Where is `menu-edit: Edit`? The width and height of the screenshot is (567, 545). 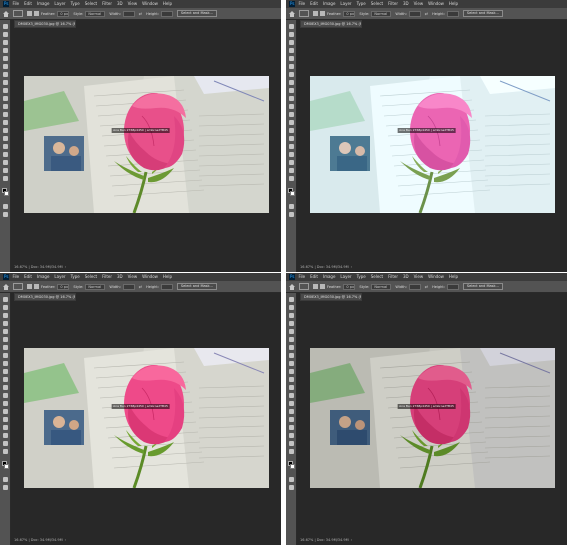
menu-edit: Edit is located at coordinates (28, 277).